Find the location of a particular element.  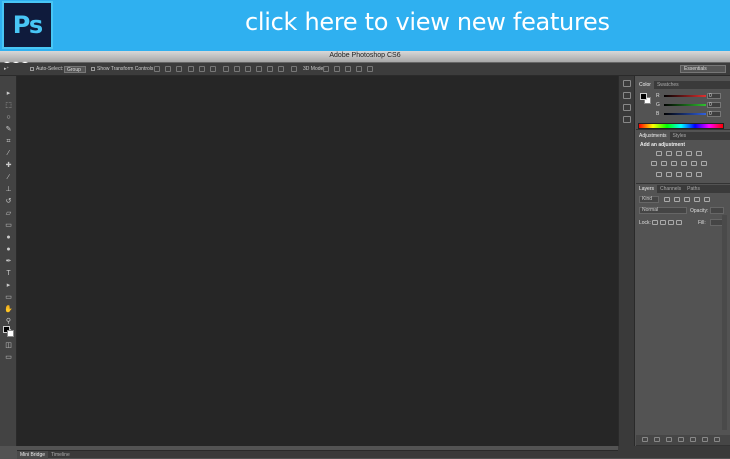

lock-all-icon is located at coordinates (679, 222).